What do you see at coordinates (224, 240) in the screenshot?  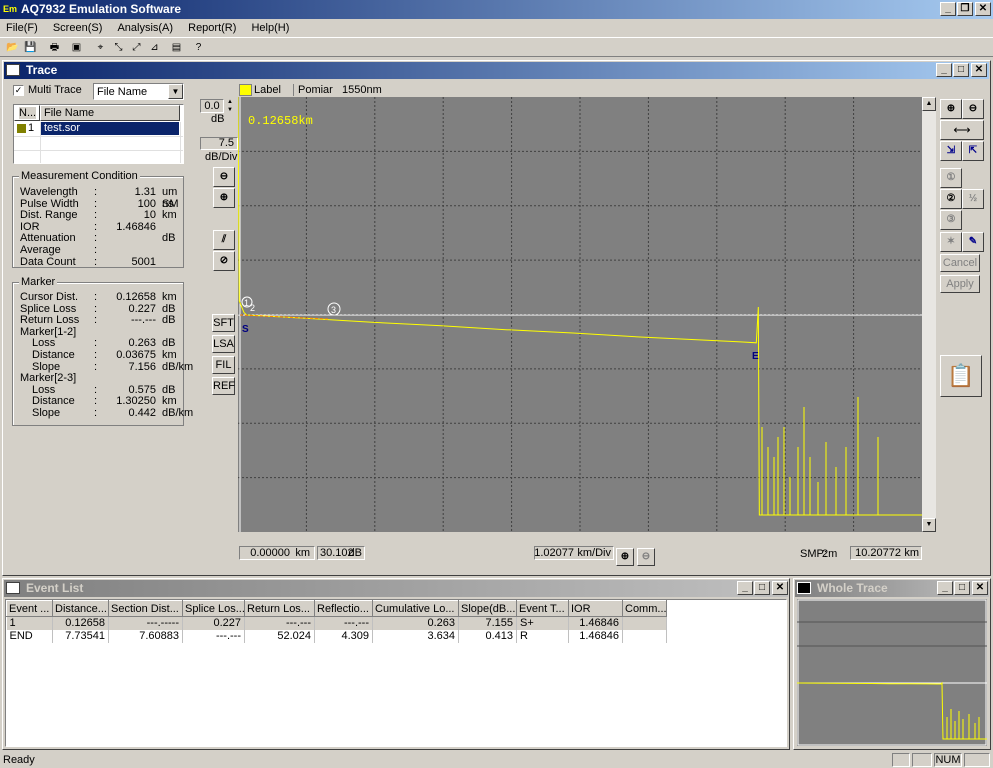 I see `cursor-tool-icon: ⫽` at bounding box center [224, 240].